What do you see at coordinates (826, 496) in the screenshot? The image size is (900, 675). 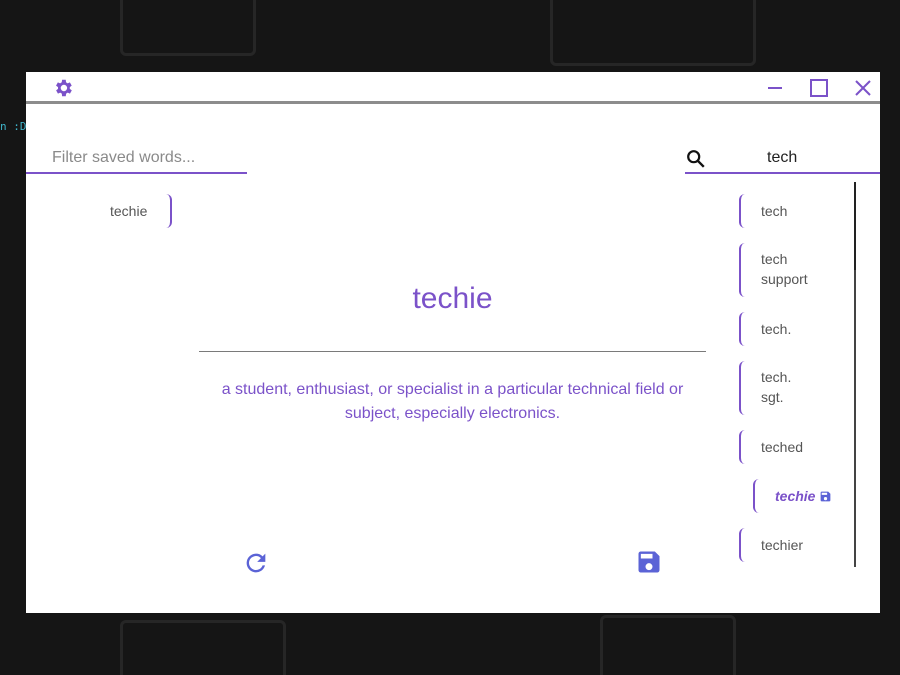 I see `saved-indicator-icon` at bounding box center [826, 496].